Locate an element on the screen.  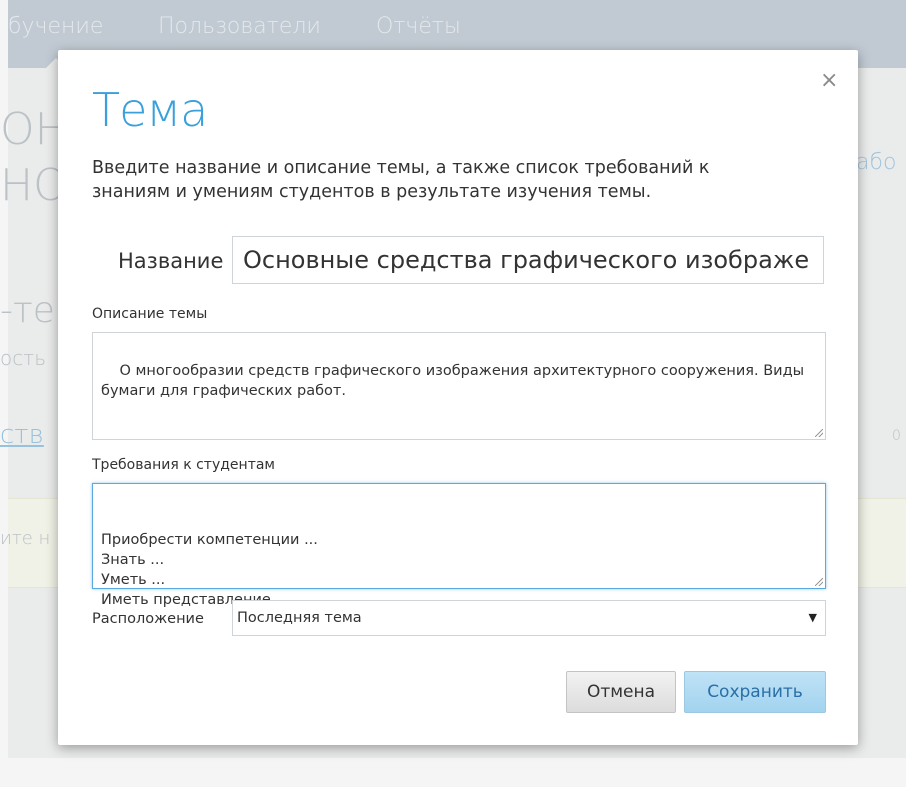
location-label: Расположение is located at coordinates (148, 619).